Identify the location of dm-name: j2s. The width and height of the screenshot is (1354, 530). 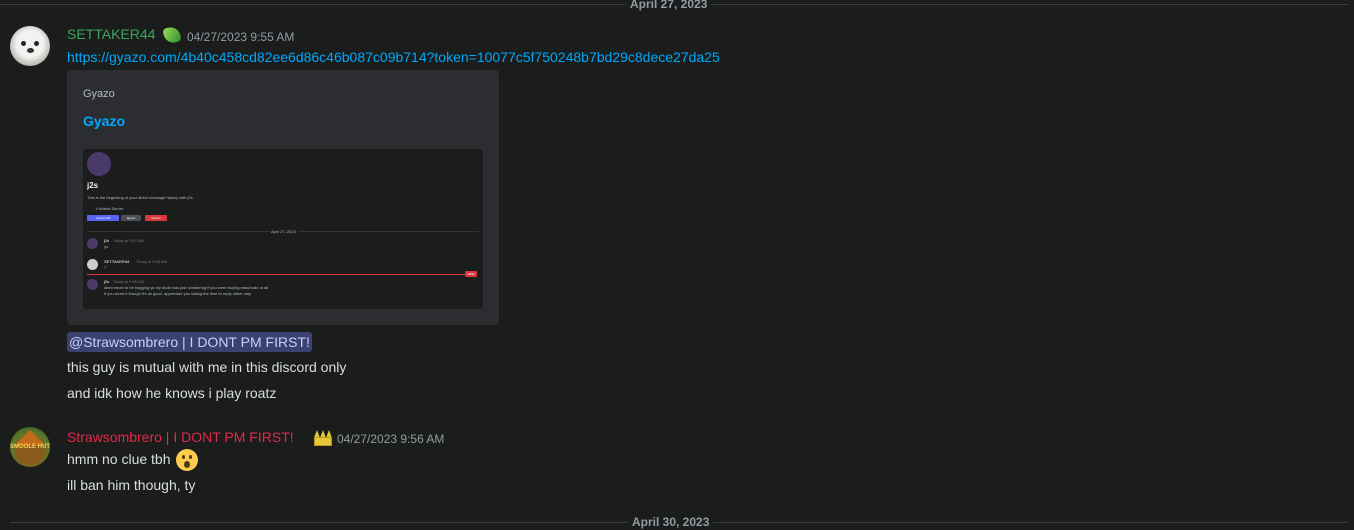
(93, 185).